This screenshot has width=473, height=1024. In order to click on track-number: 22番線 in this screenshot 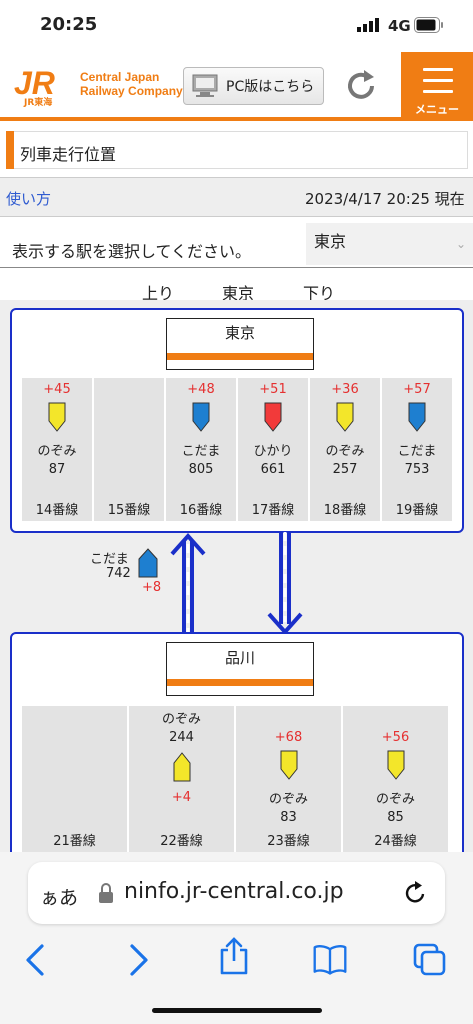, I will do `click(181, 841)`.